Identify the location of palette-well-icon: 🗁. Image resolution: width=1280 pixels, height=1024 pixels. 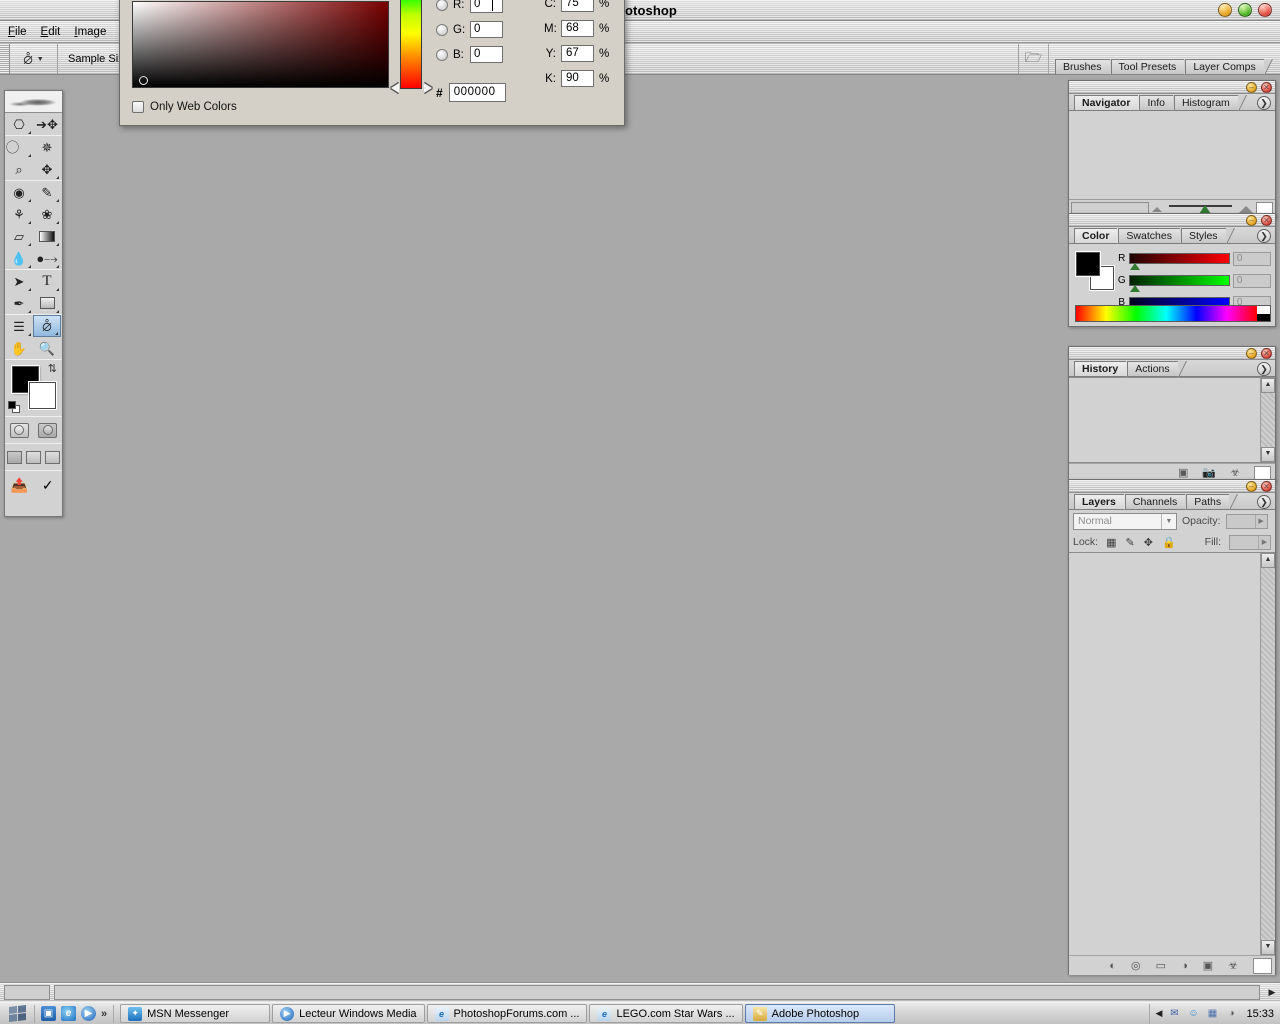
(1034, 59).